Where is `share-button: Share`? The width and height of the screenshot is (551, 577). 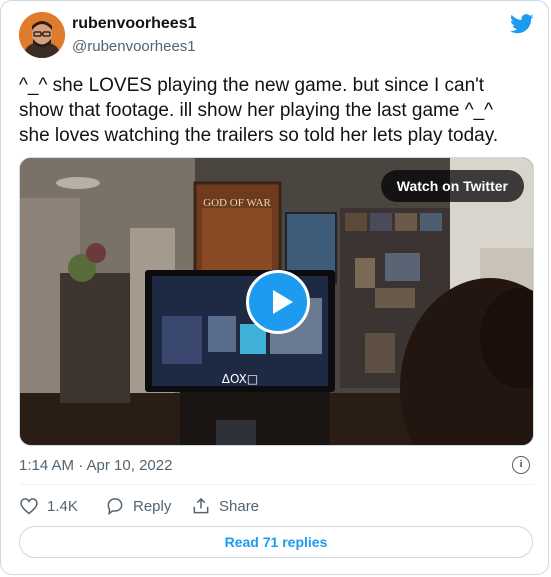 share-button: Share is located at coordinates (225, 506).